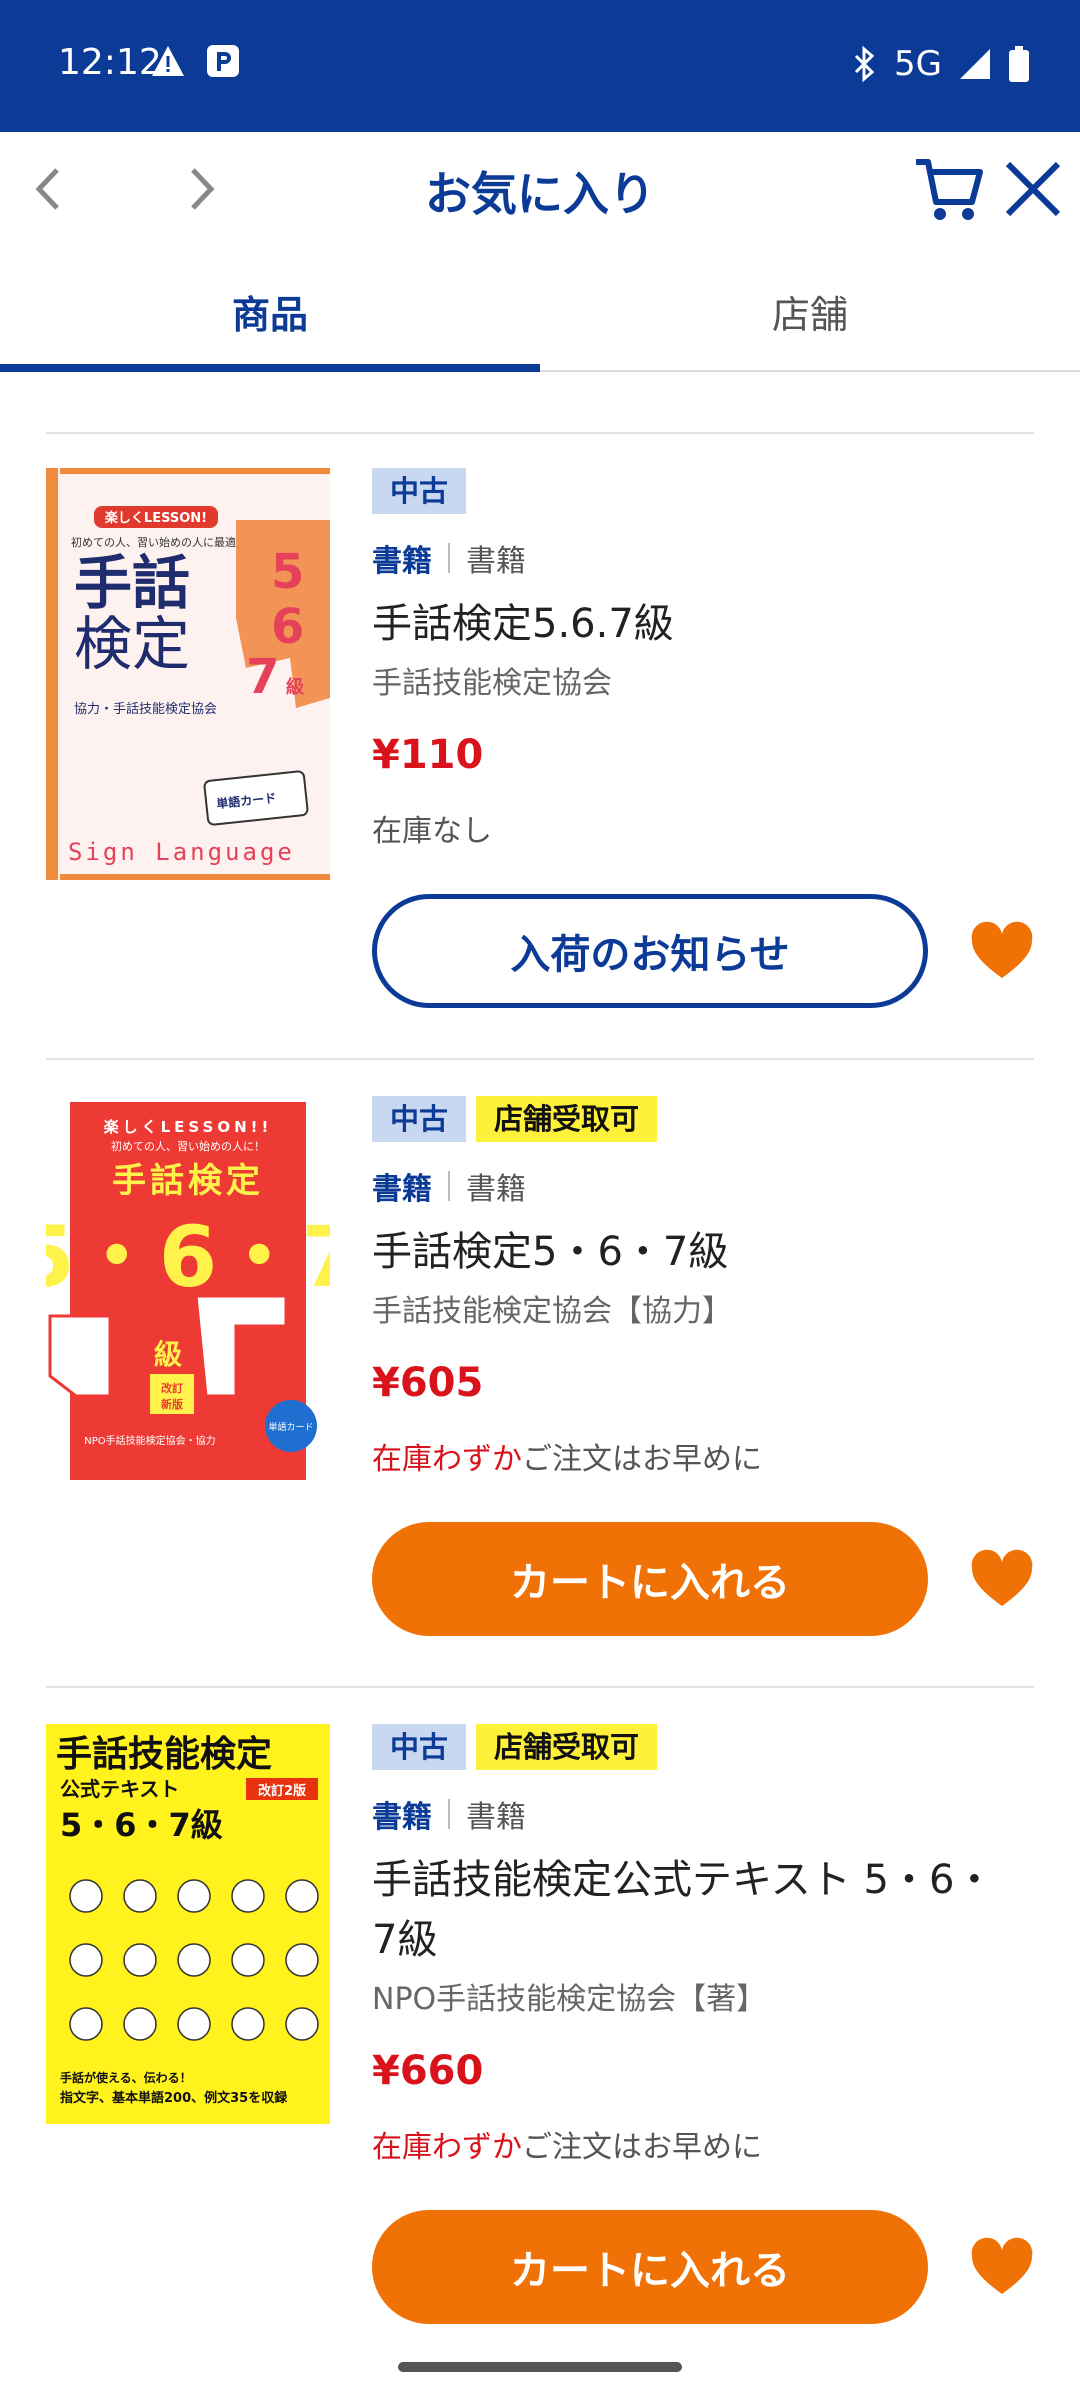 Image resolution: width=1080 pixels, height=2400 pixels. I want to click on tab-indicator, so click(270, 368).